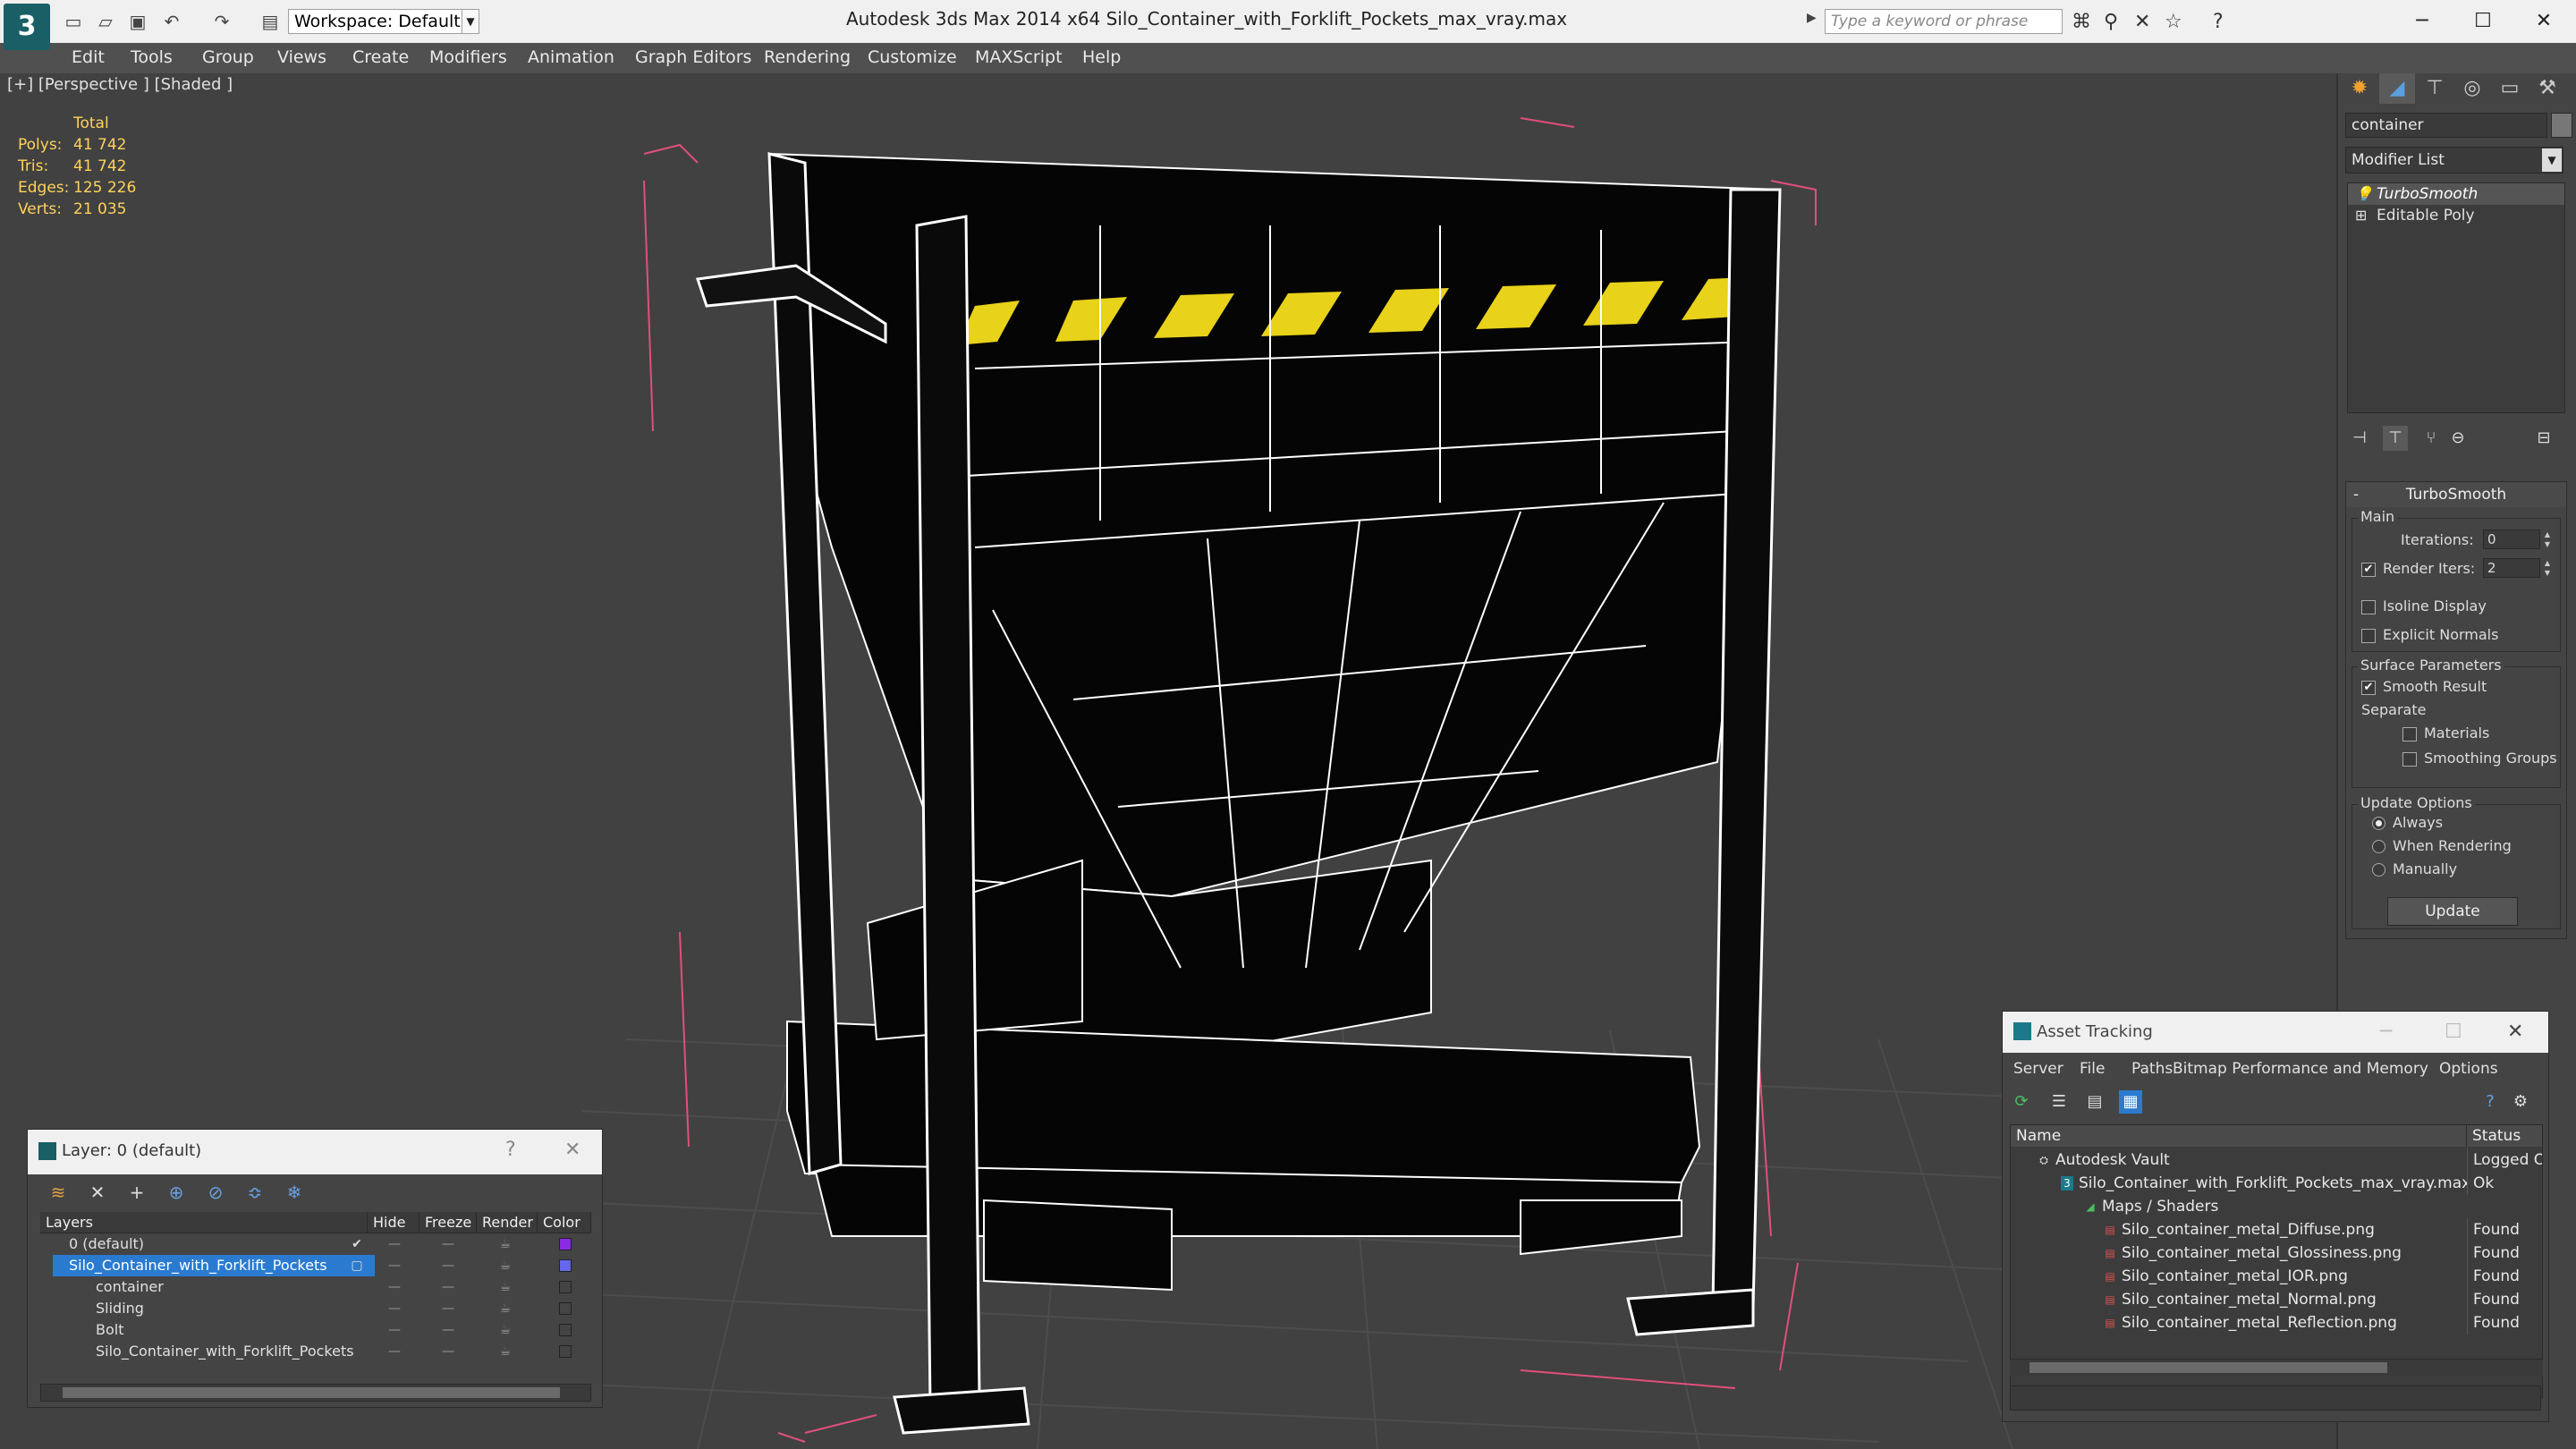 The height and width of the screenshot is (1449, 2576). Describe the element at coordinates (294, 1192) in the screenshot. I see `freeze-all-icon: ❄` at that location.